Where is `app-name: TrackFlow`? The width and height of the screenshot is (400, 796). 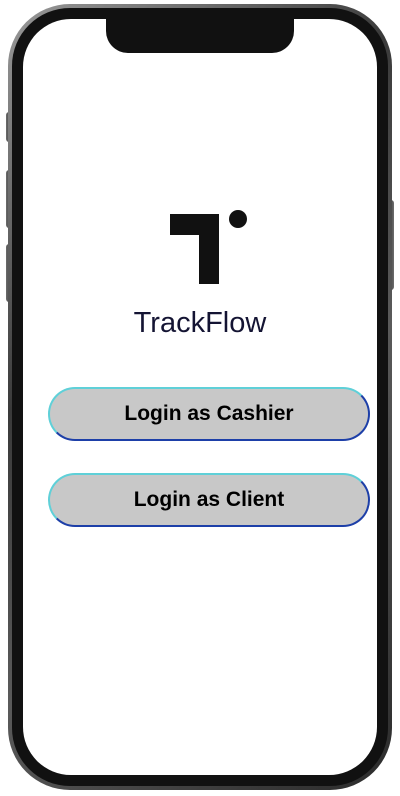
app-name: TrackFlow is located at coordinates (200, 323).